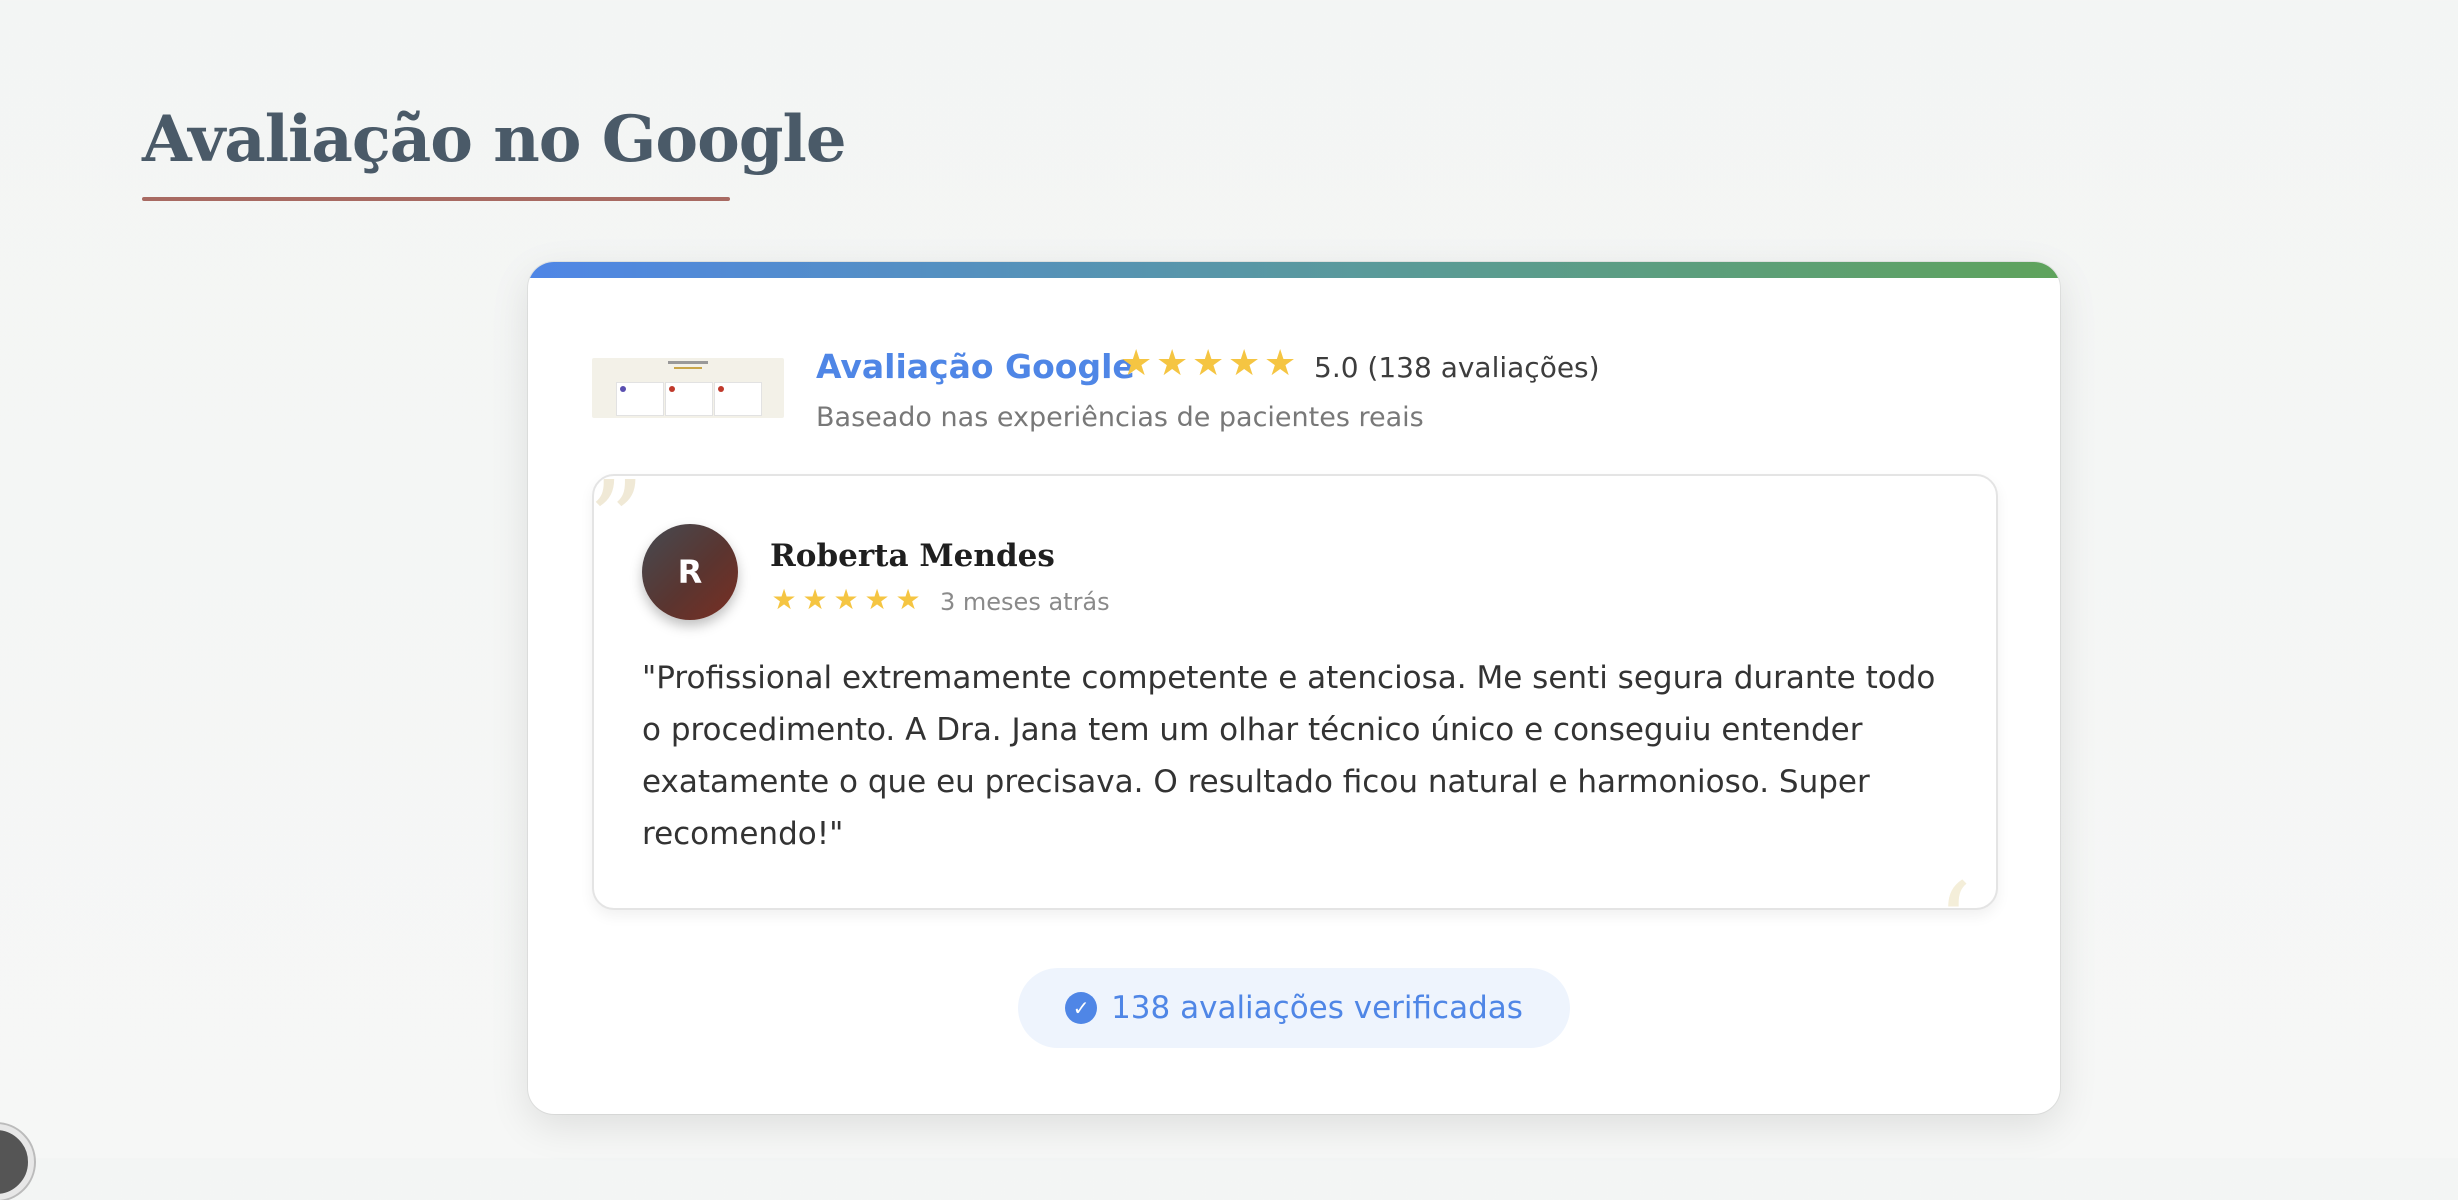 The image size is (2458, 1200). I want to click on review-star-rating: ★ ★ ★ ★ ★, so click(846, 600).